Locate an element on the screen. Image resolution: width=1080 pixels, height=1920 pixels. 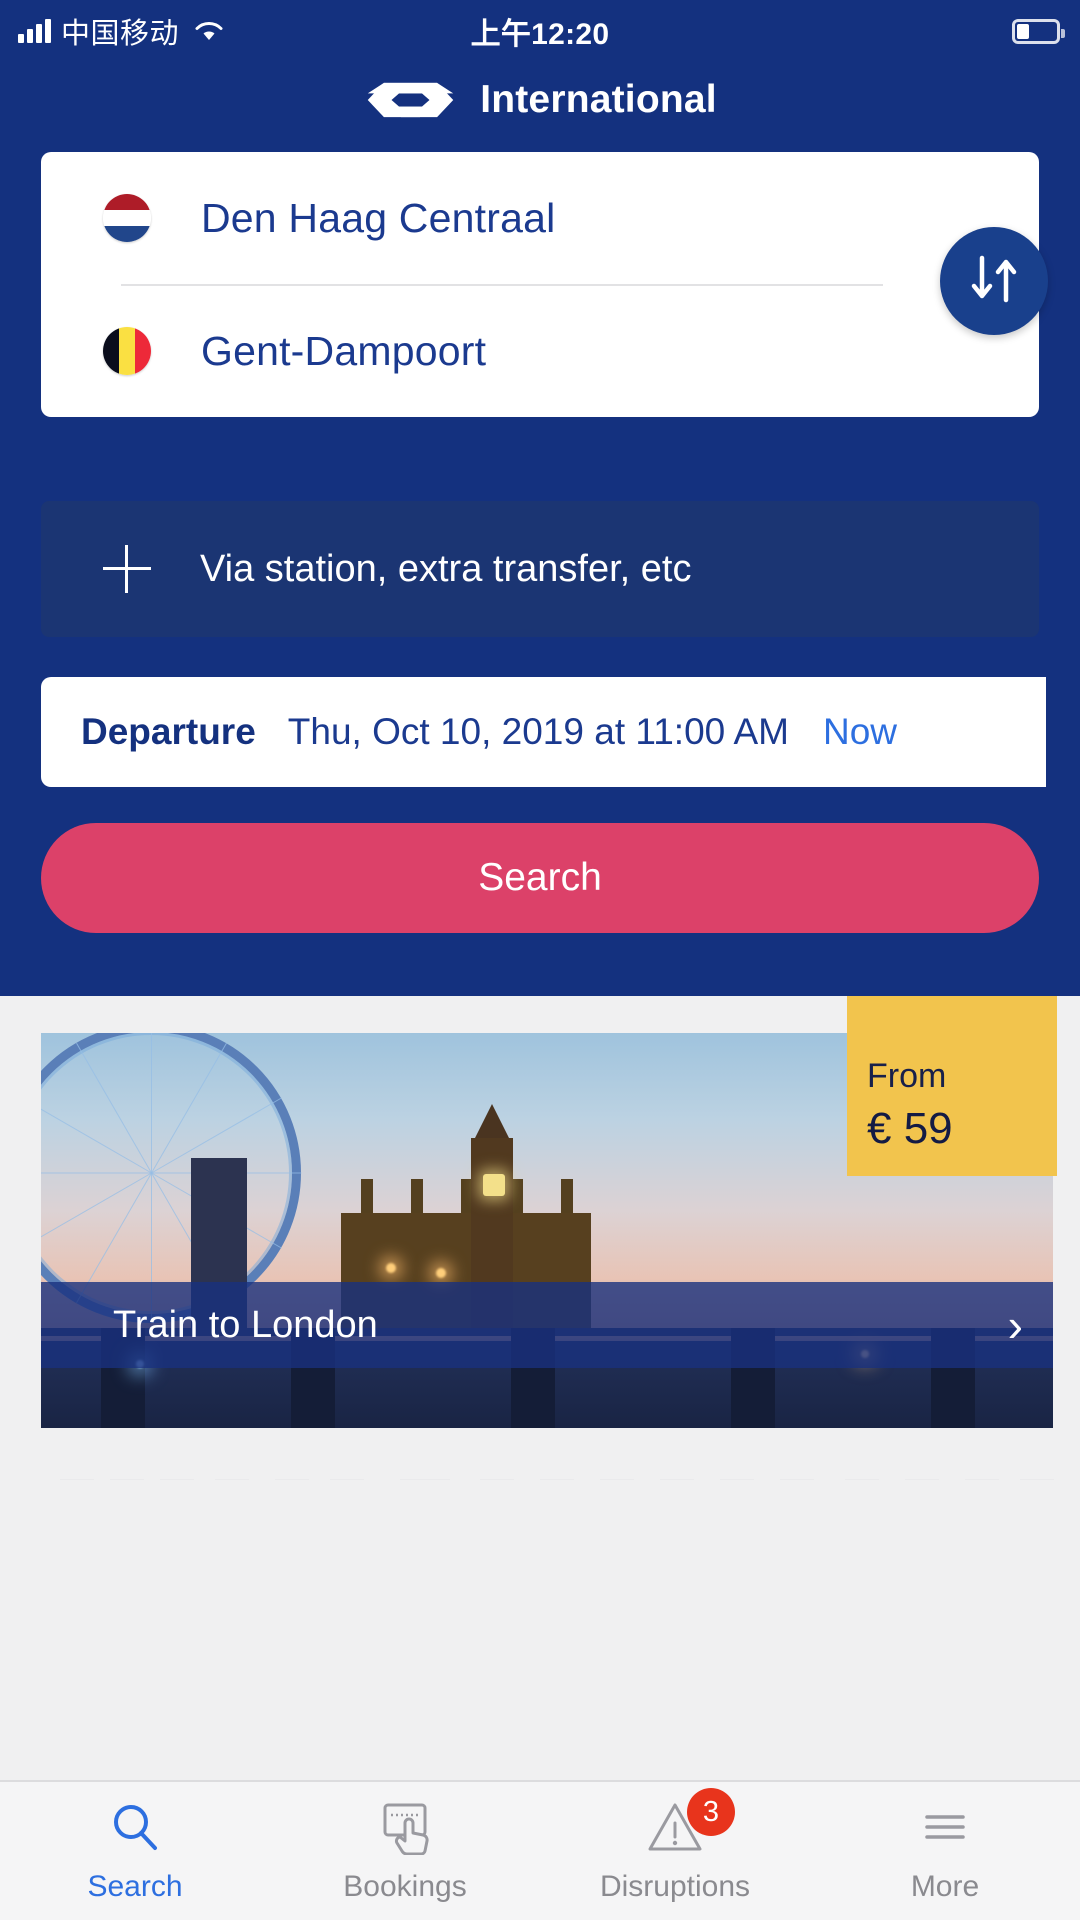
tab-disruptions: 3 Disruptions is located at coordinates (675, 1851).